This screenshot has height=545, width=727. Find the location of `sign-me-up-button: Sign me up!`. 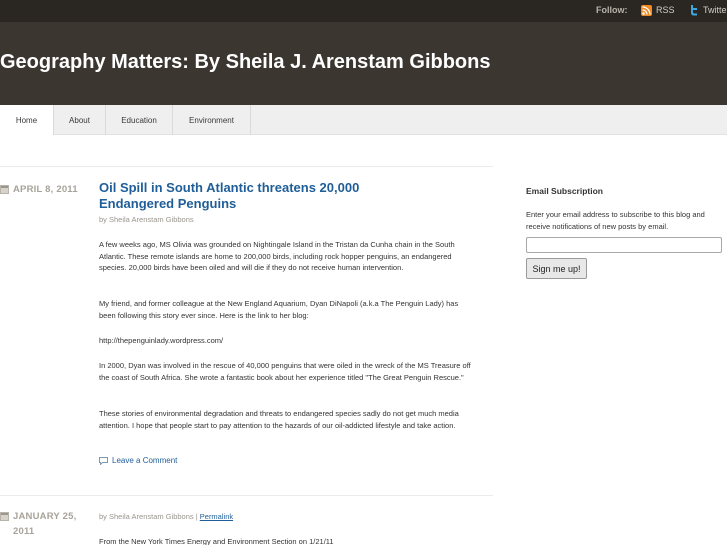

sign-me-up-button: Sign me up! is located at coordinates (556, 268).